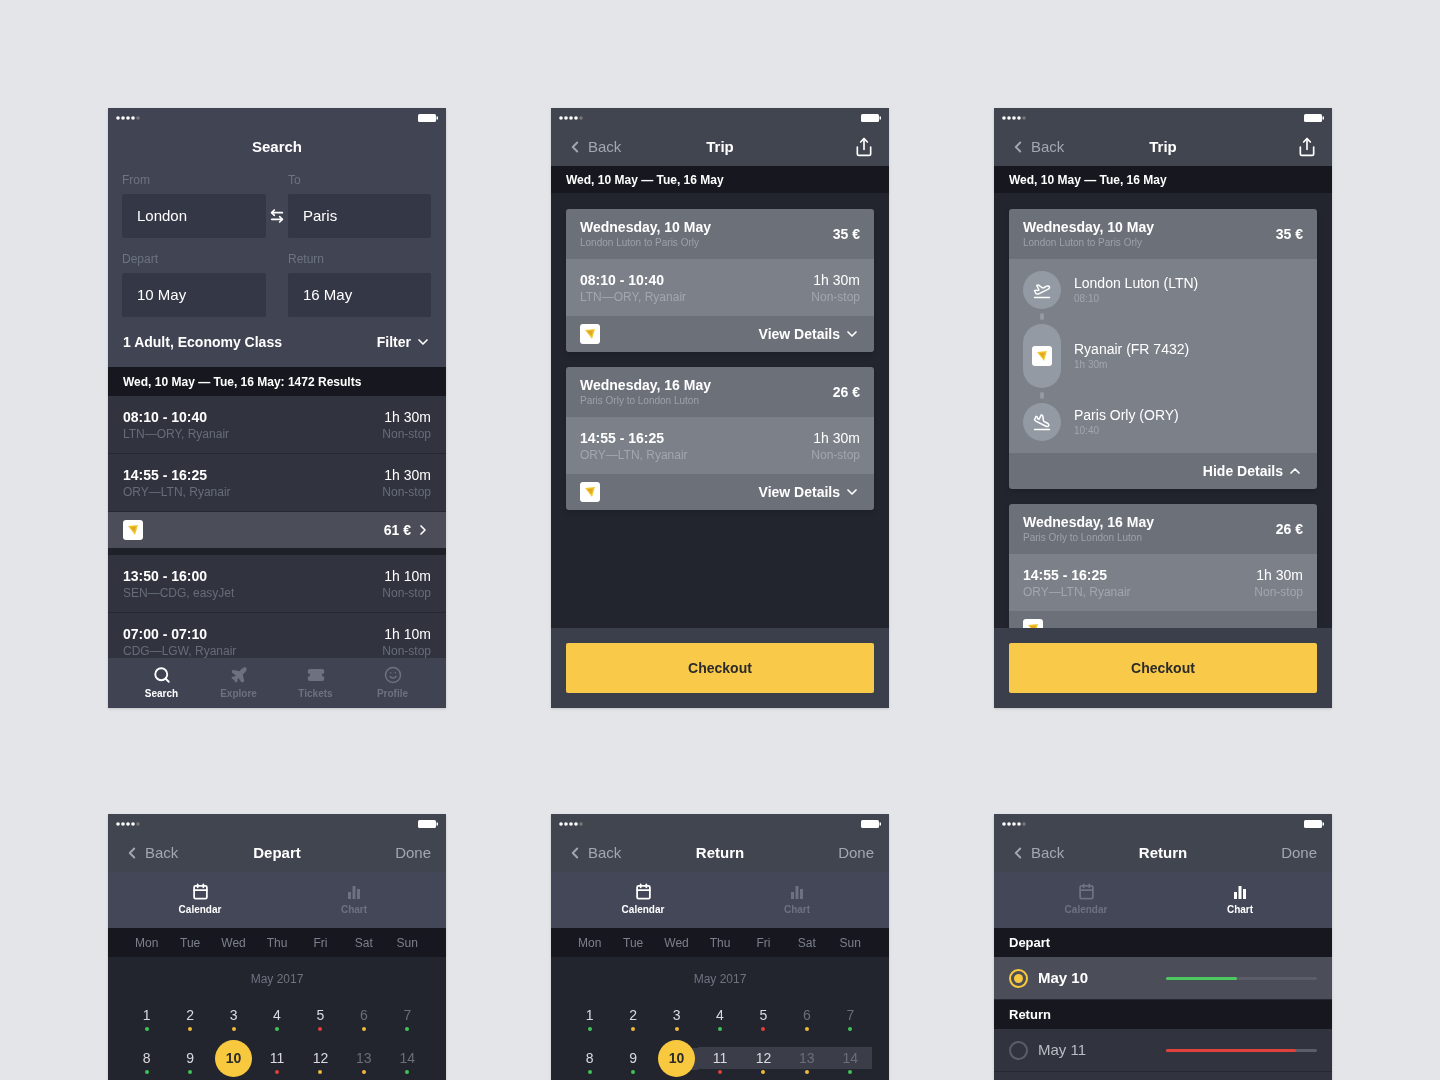 Image resolution: width=1440 pixels, height=1080 pixels. I want to click on flight-duration: 1h 10m, so click(407, 575).